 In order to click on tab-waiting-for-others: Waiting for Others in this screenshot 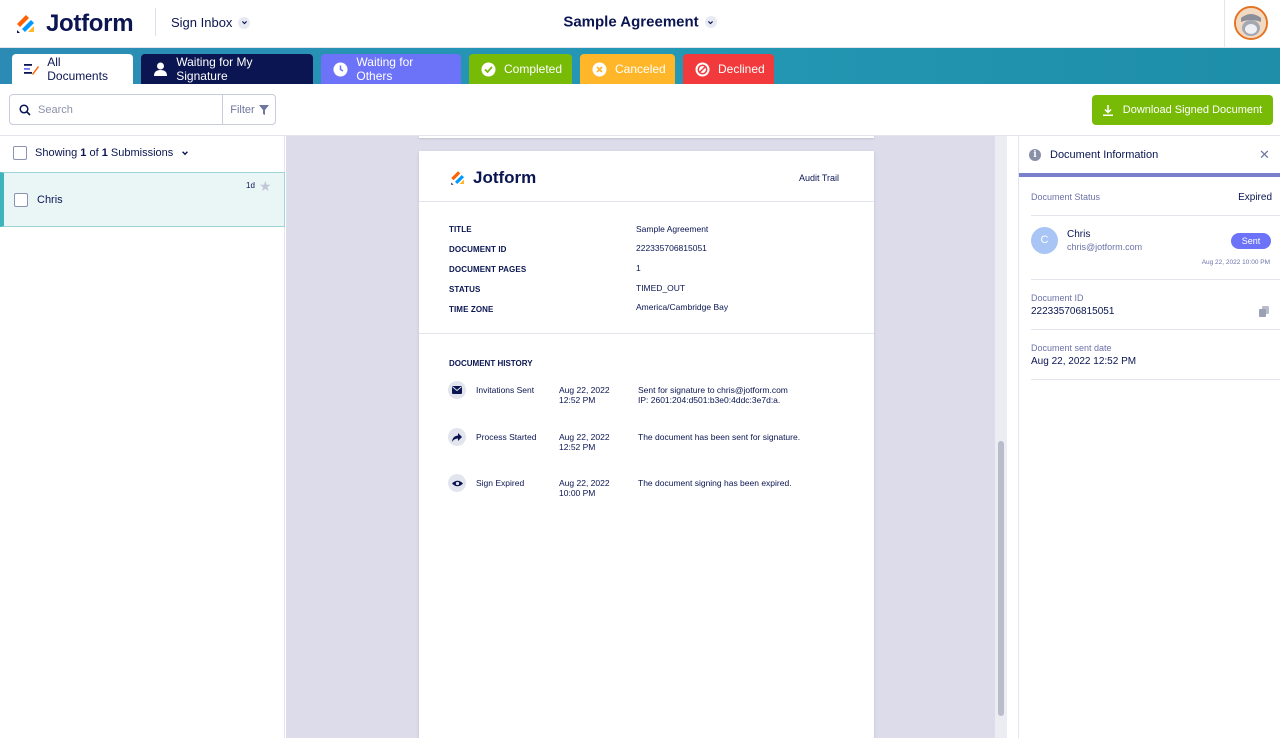, I will do `click(391, 69)`.